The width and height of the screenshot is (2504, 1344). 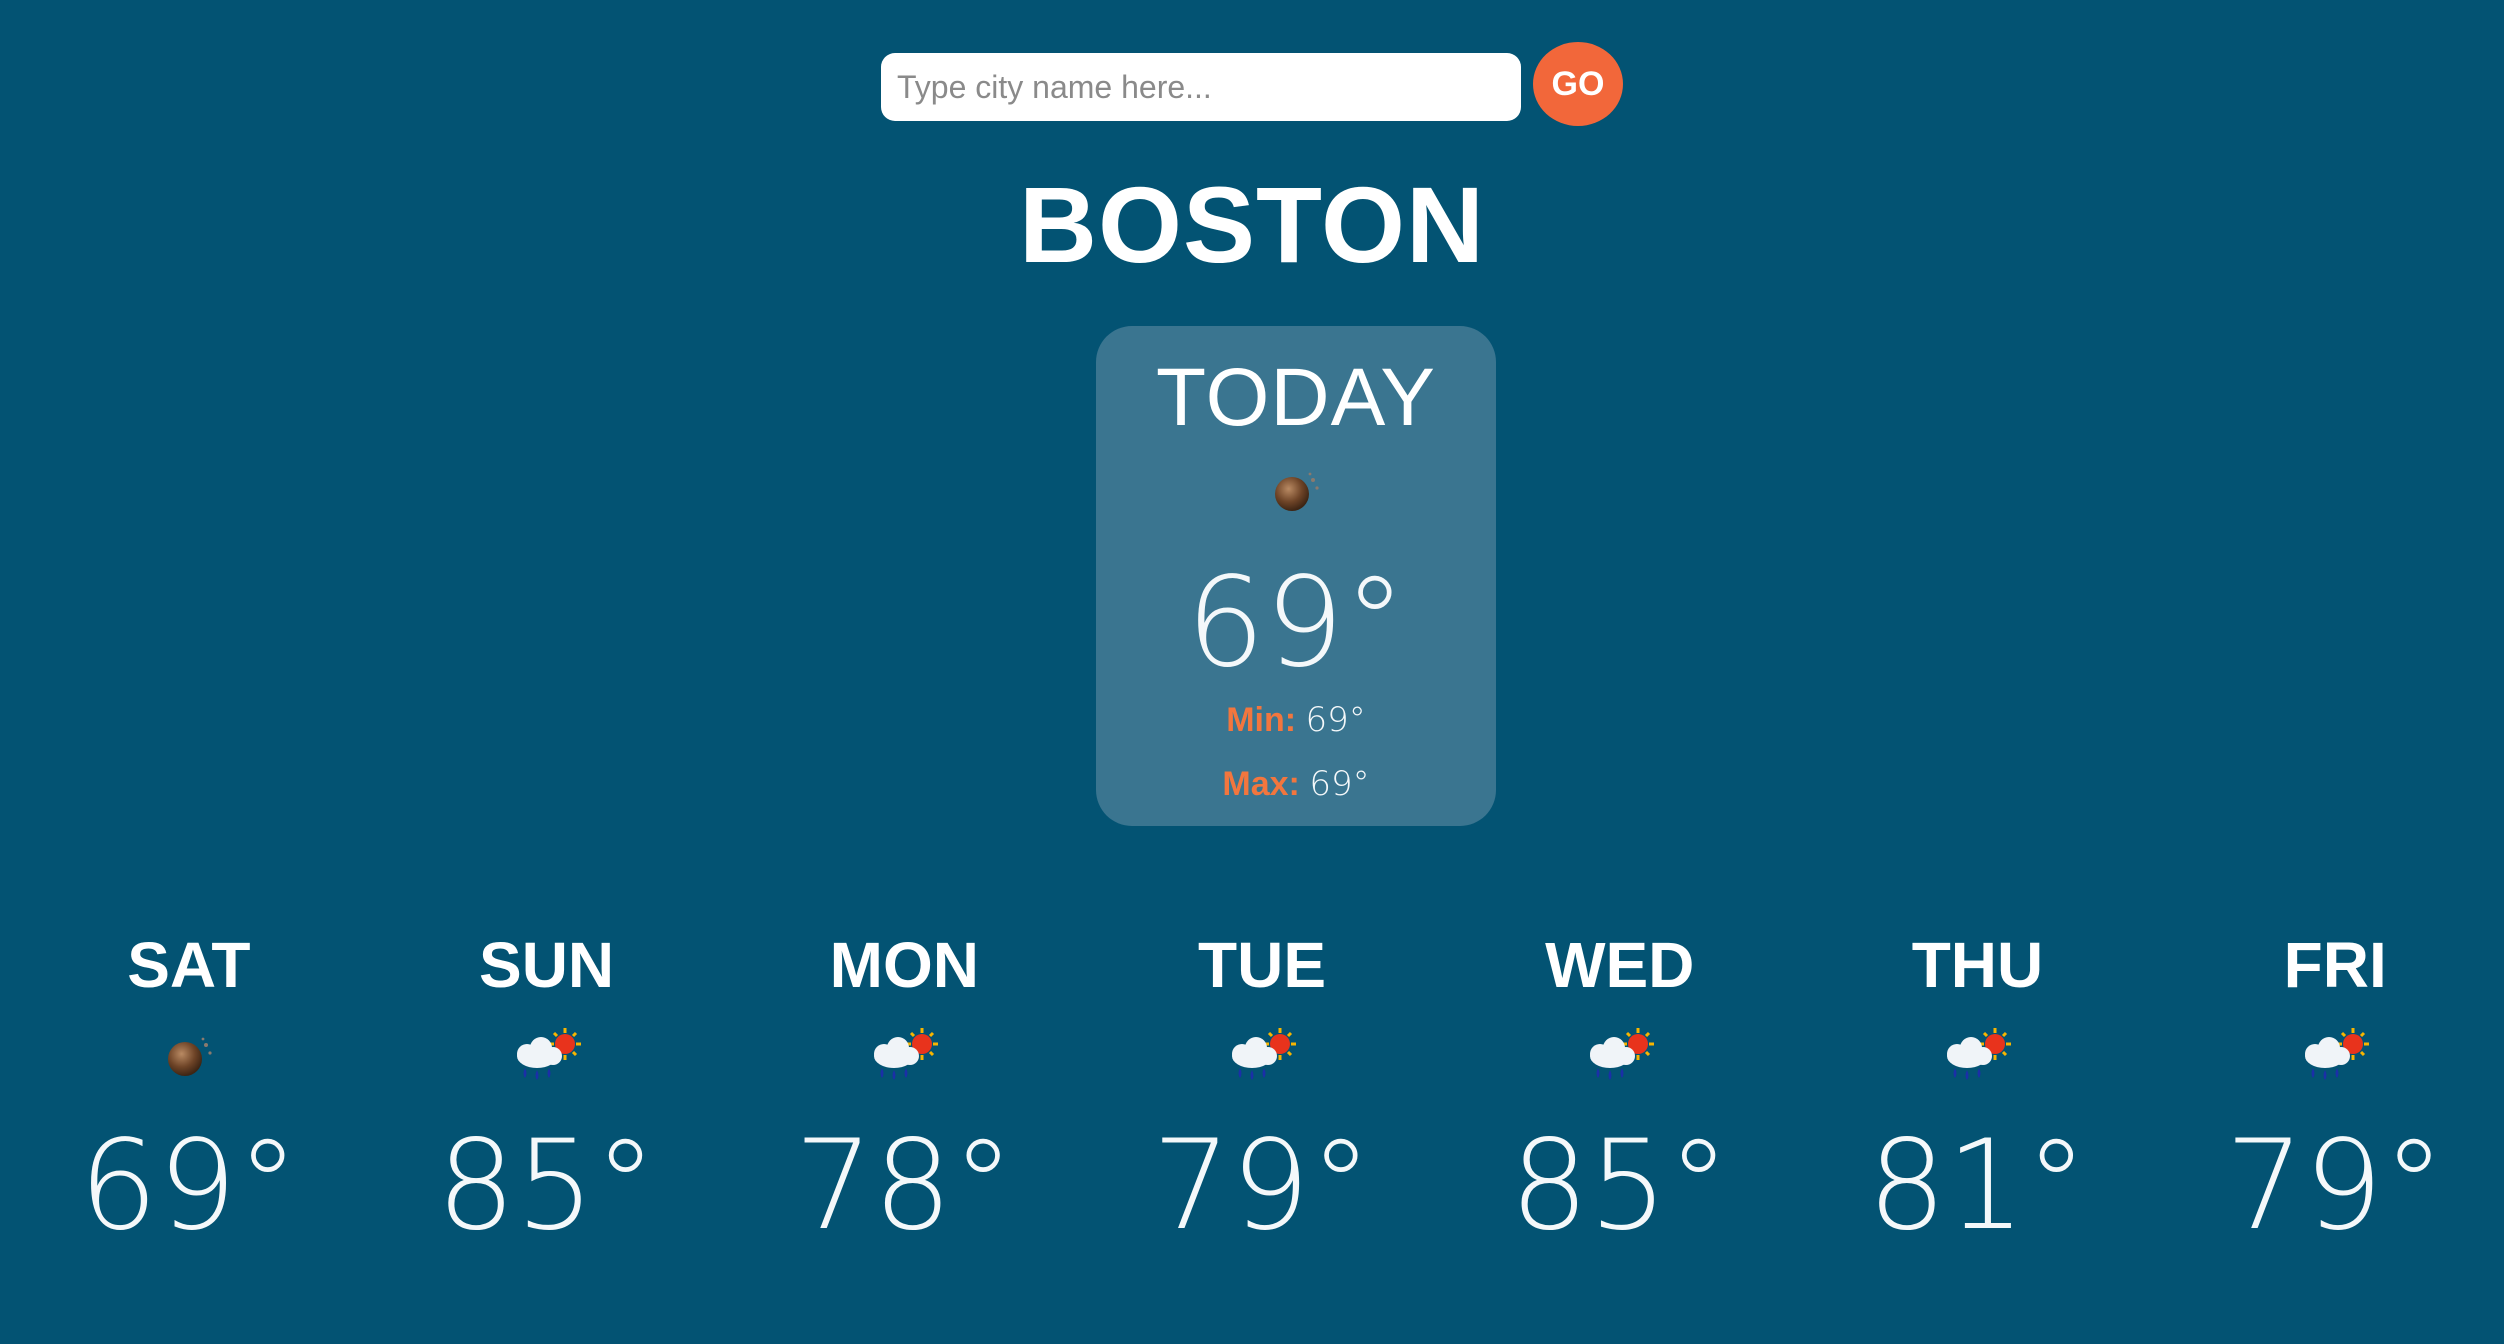 I want to click on forecast-day: FRI 79°, so click(x=2335, y=1093).